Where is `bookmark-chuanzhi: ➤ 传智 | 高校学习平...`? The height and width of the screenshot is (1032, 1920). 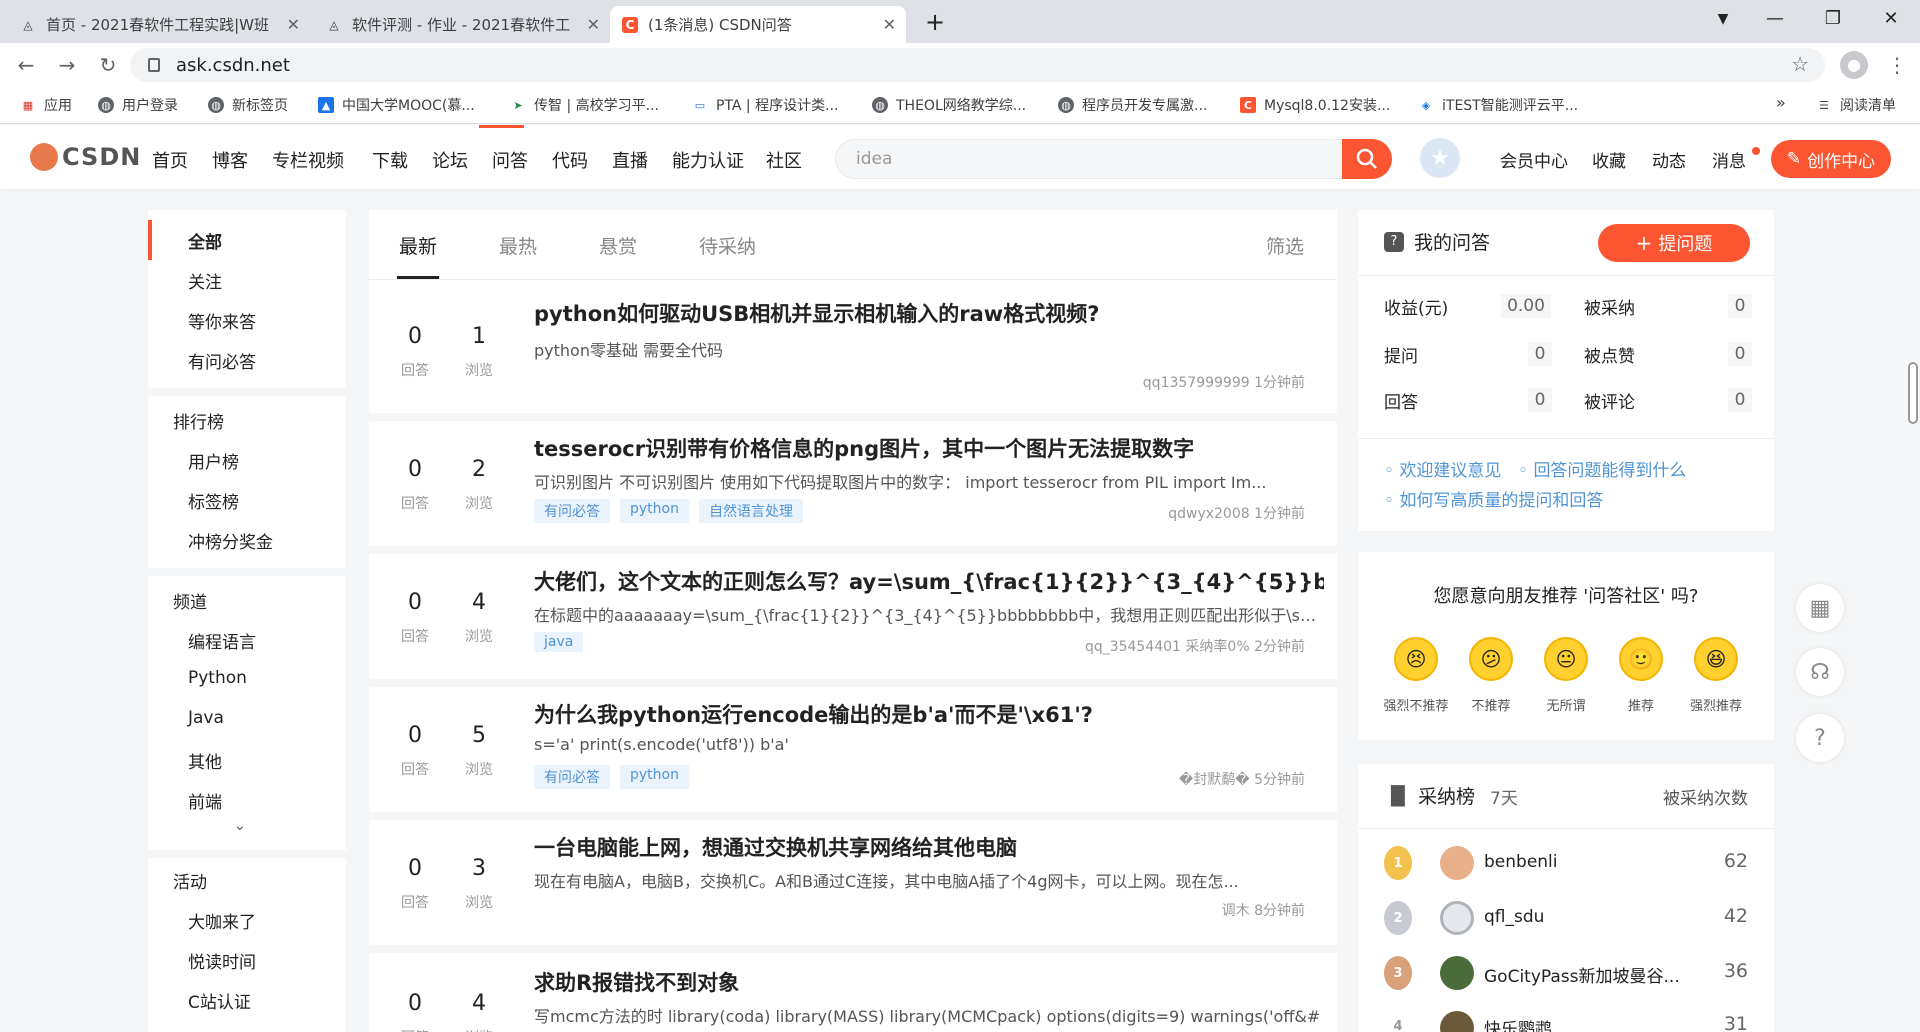
bookmark-chuanzhi: ➤ 传智 | 高校学习平... is located at coordinates (584, 105).